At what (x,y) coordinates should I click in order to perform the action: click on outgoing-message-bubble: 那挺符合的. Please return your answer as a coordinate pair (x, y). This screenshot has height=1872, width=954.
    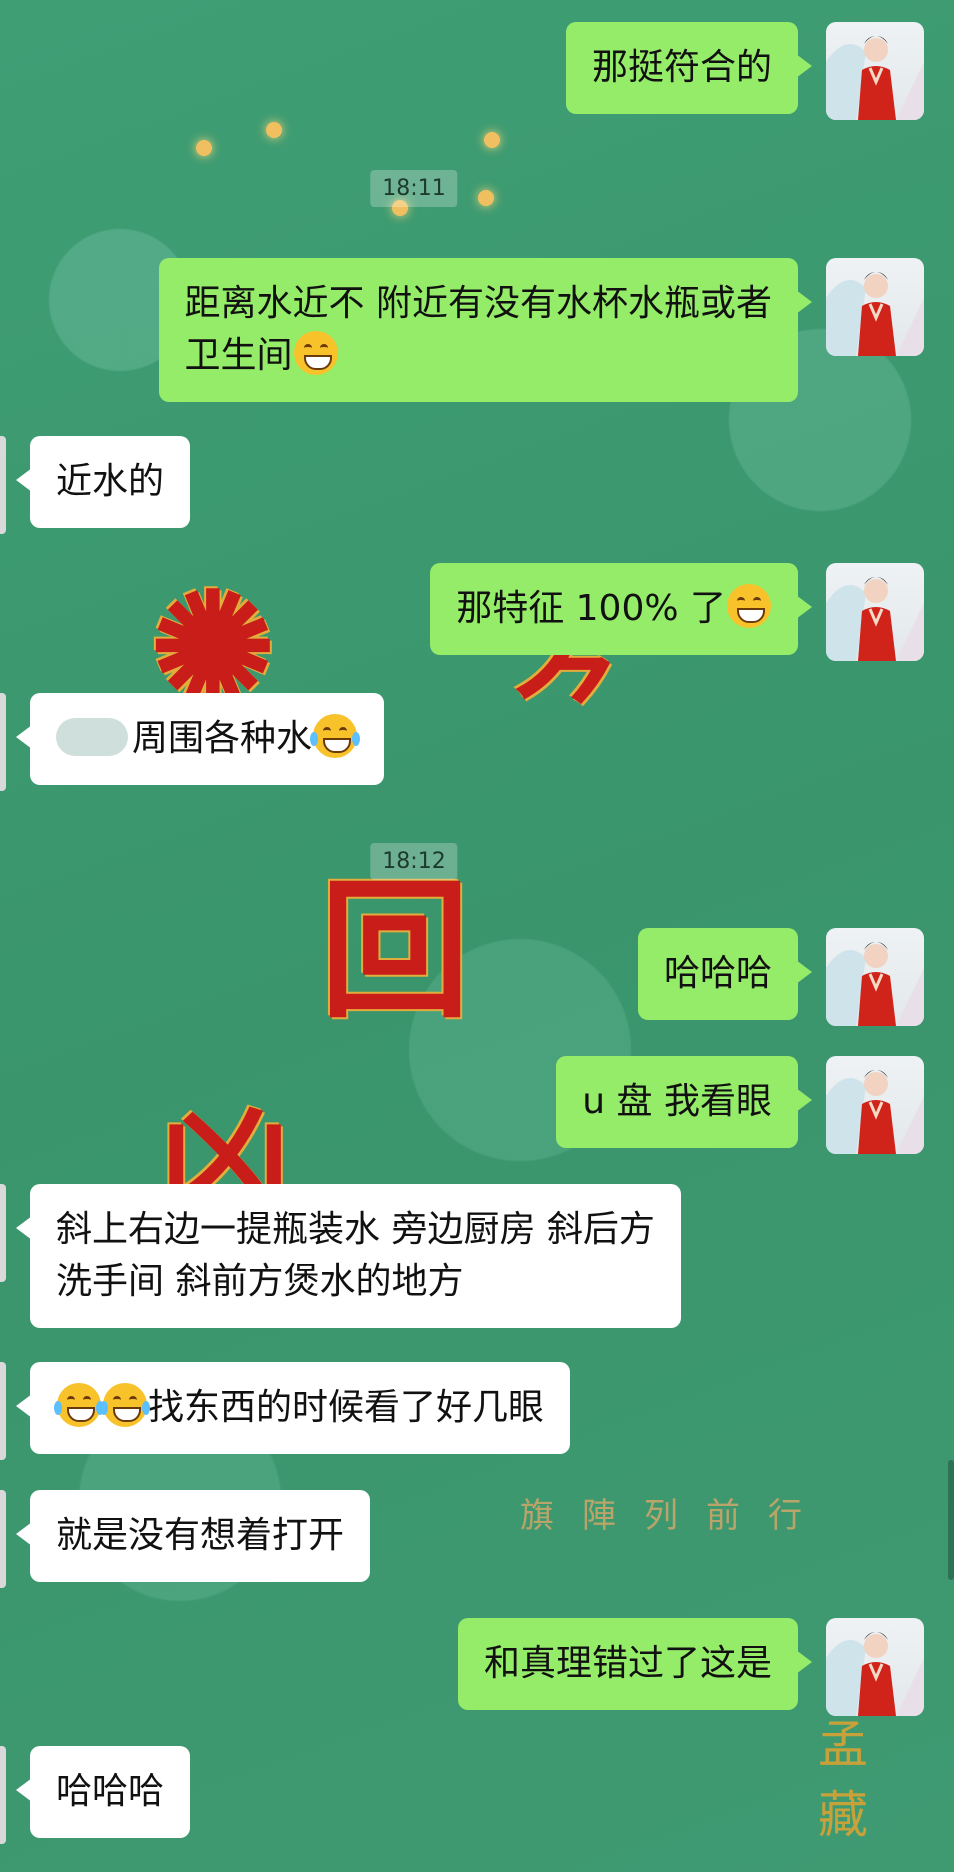
    Looking at the image, I should click on (689, 68).